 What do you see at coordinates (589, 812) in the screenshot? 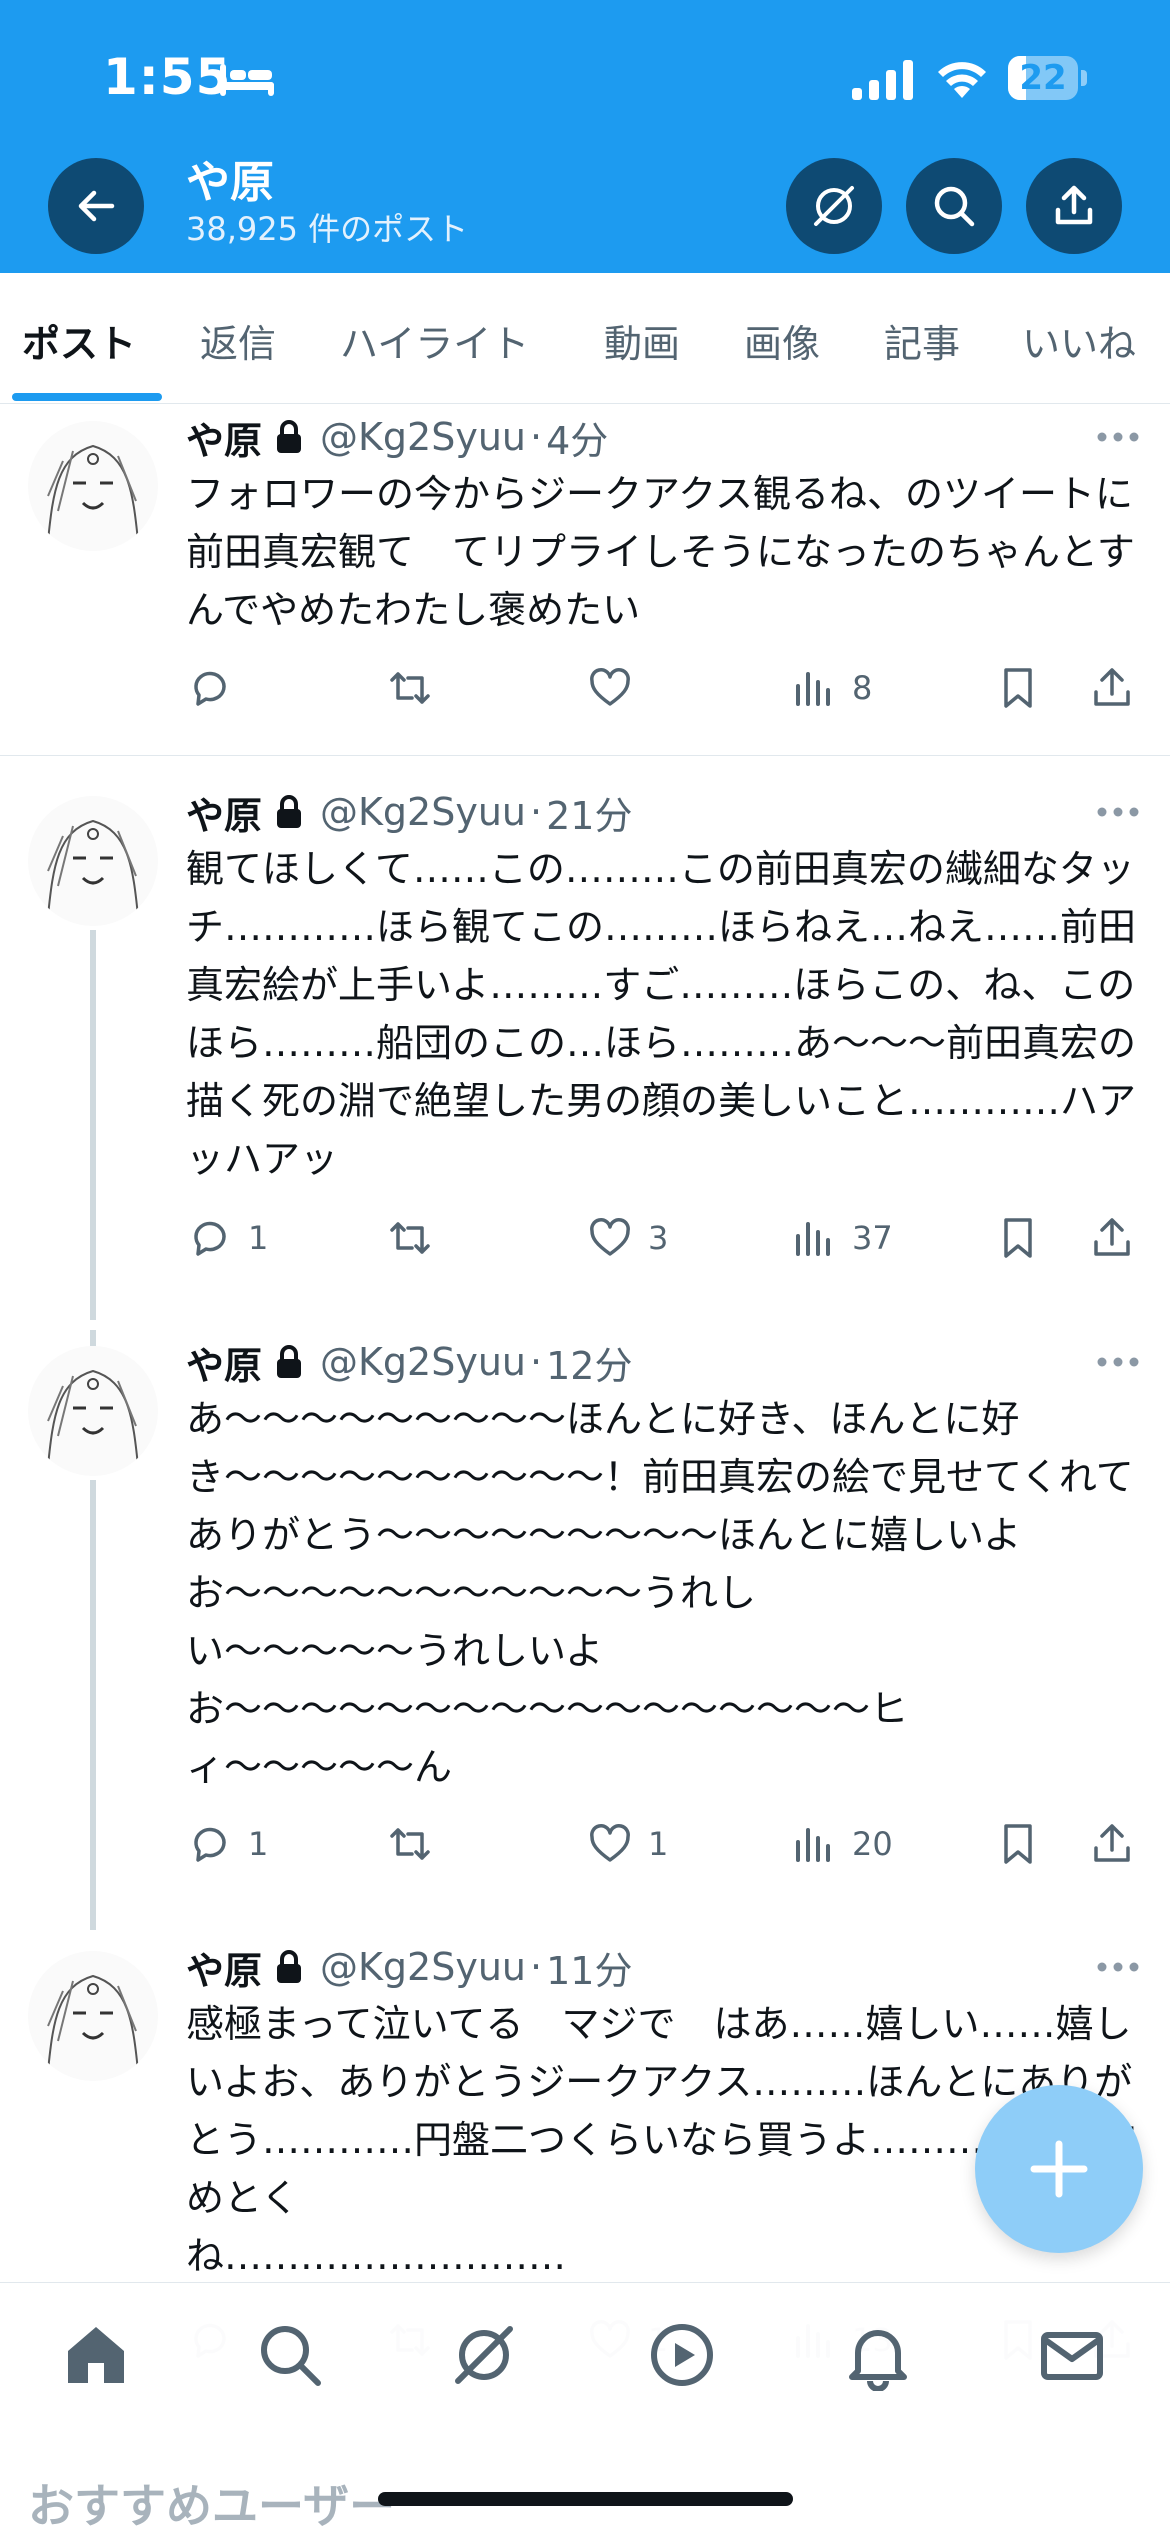
I see `tweet-time: 21分` at bounding box center [589, 812].